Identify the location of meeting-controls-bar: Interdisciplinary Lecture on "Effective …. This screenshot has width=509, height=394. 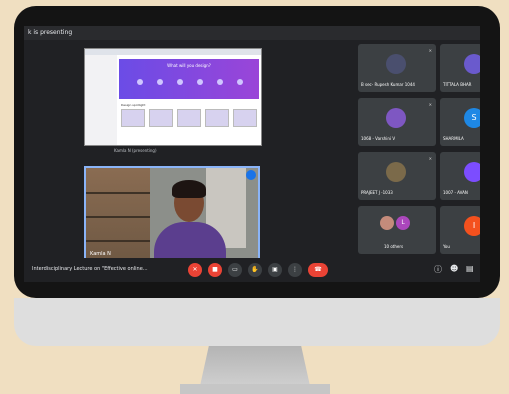
(252, 270).